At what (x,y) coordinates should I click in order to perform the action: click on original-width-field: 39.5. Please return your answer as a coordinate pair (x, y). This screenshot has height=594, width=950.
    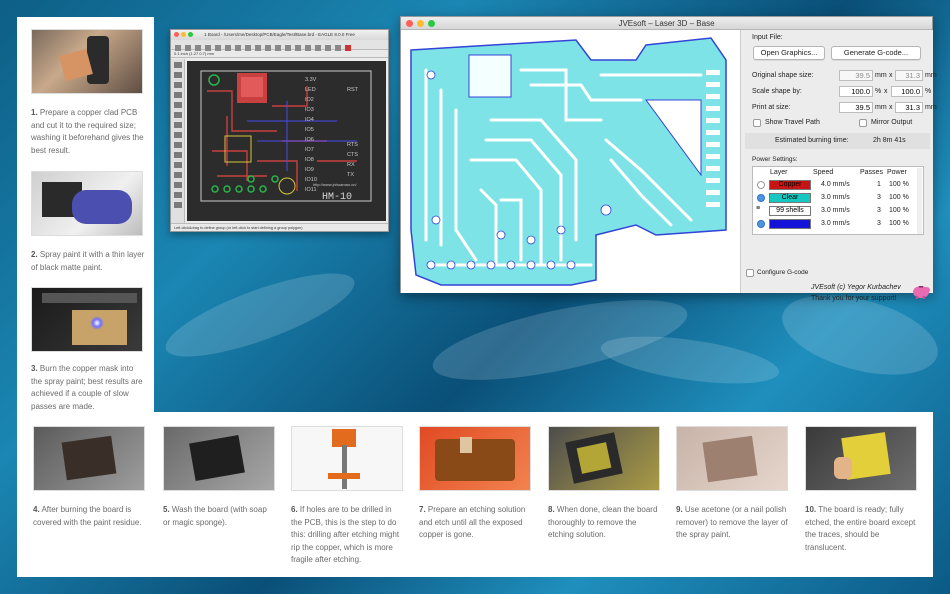
    Looking at the image, I should click on (856, 75).